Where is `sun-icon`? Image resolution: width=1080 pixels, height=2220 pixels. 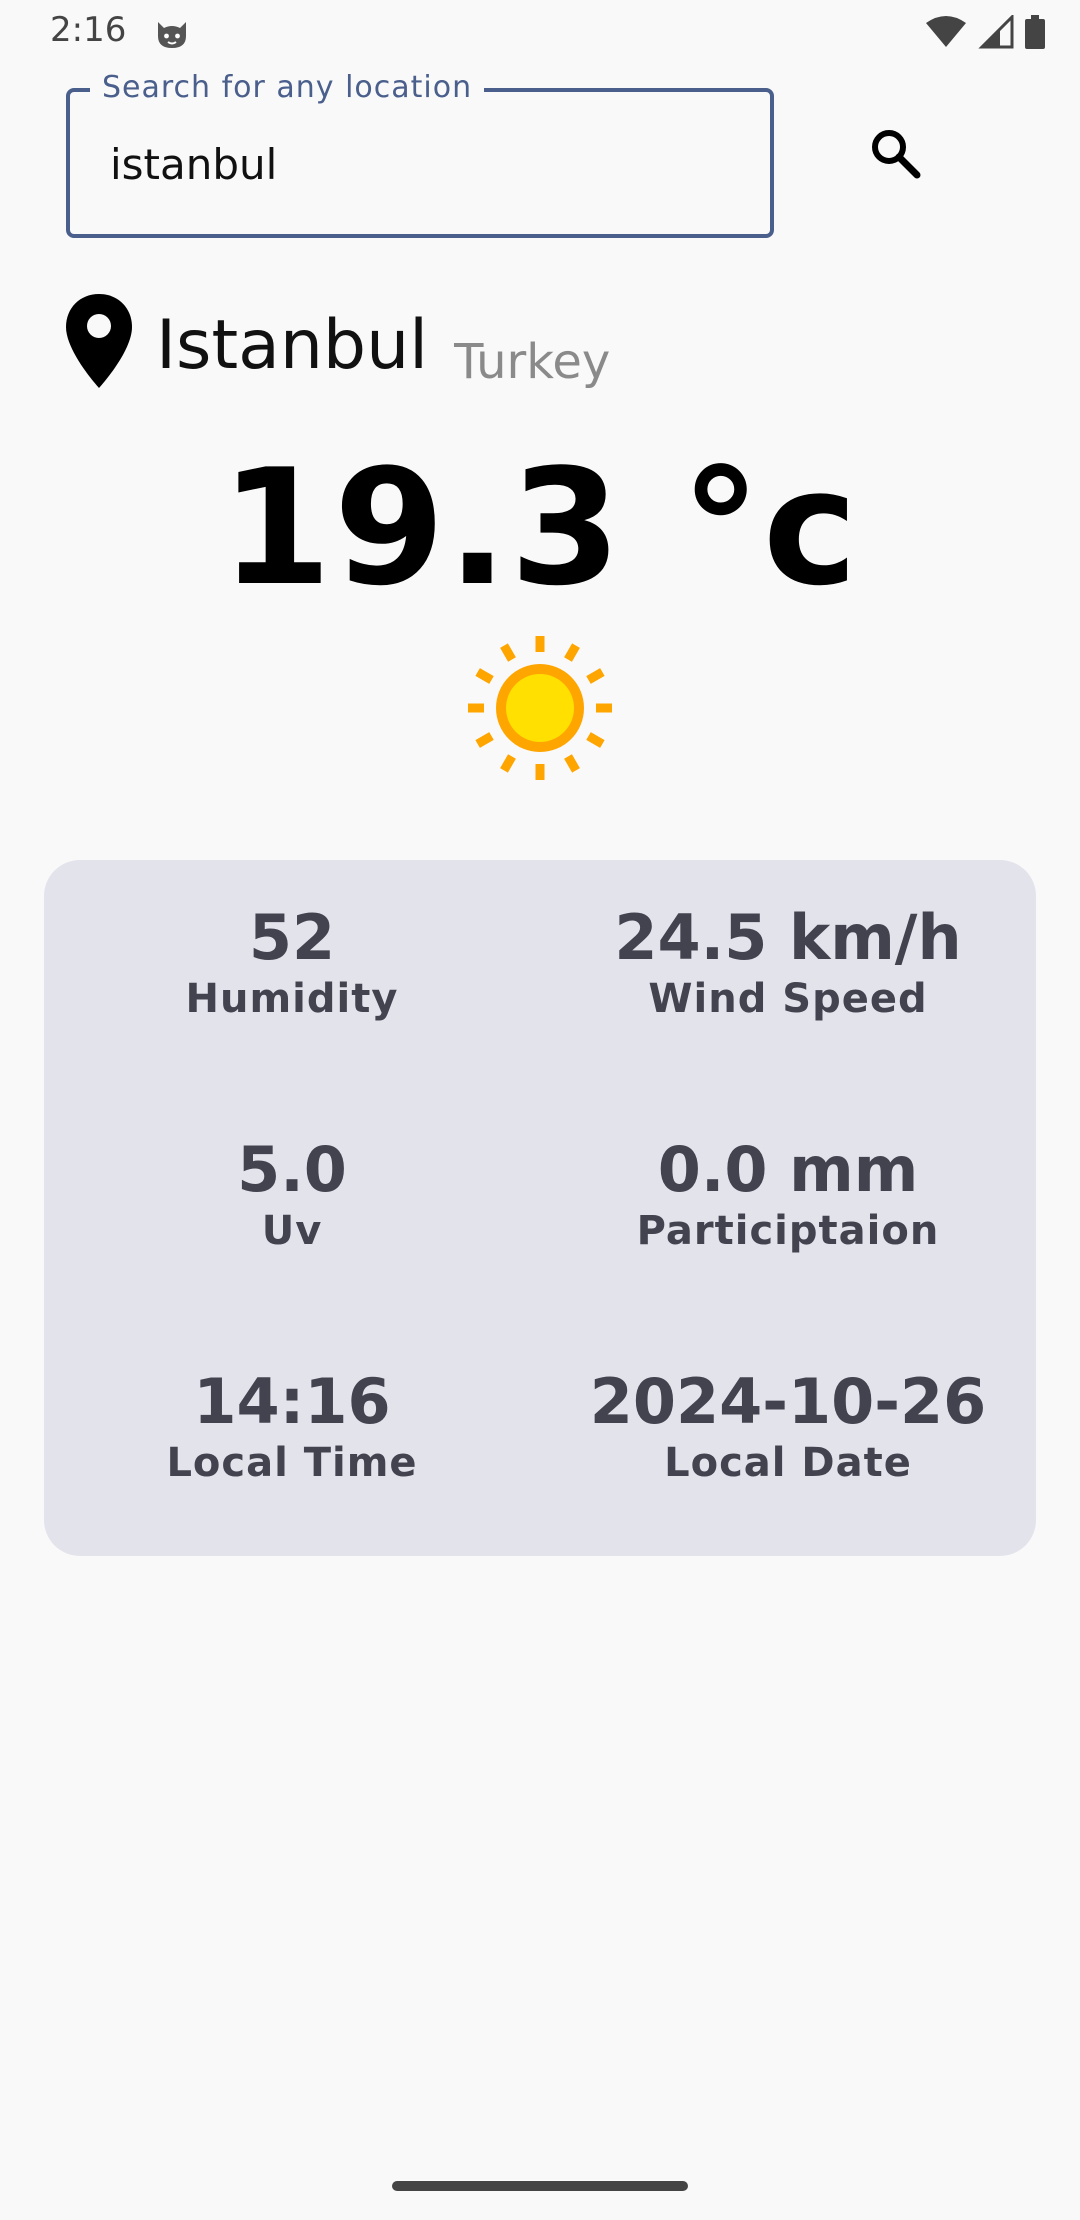 sun-icon is located at coordinates (540, 708).